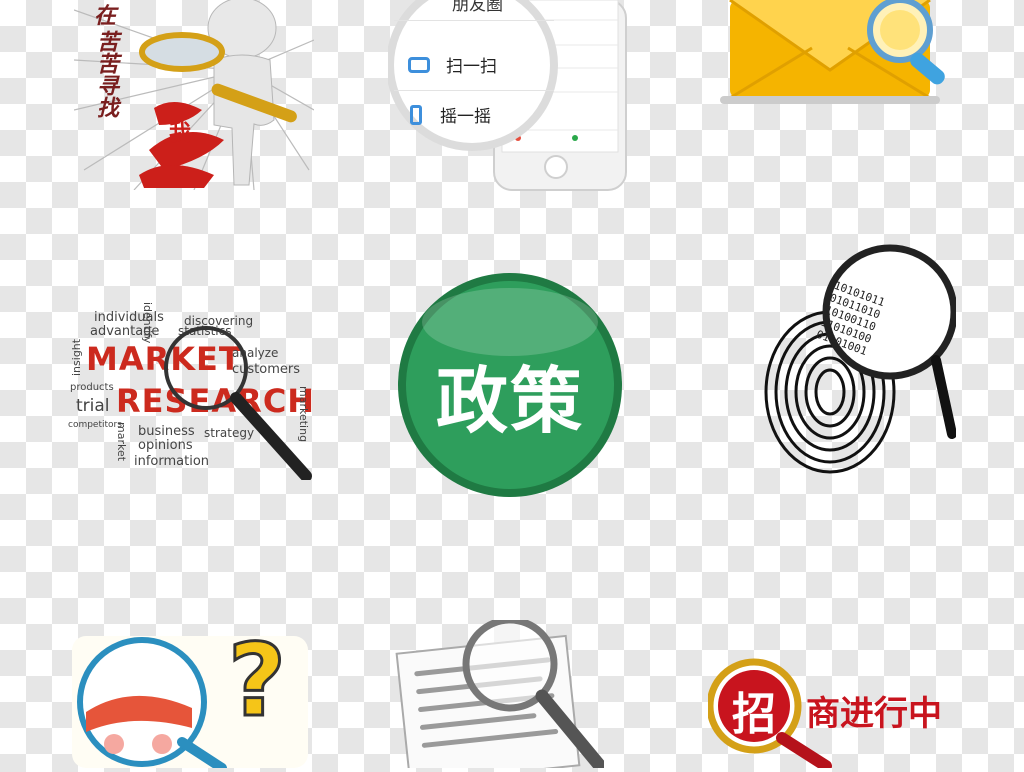 The width and height of the screenshot is (1024, 772). I want to click on shake-label: 摇一摇, so click(465, 117).